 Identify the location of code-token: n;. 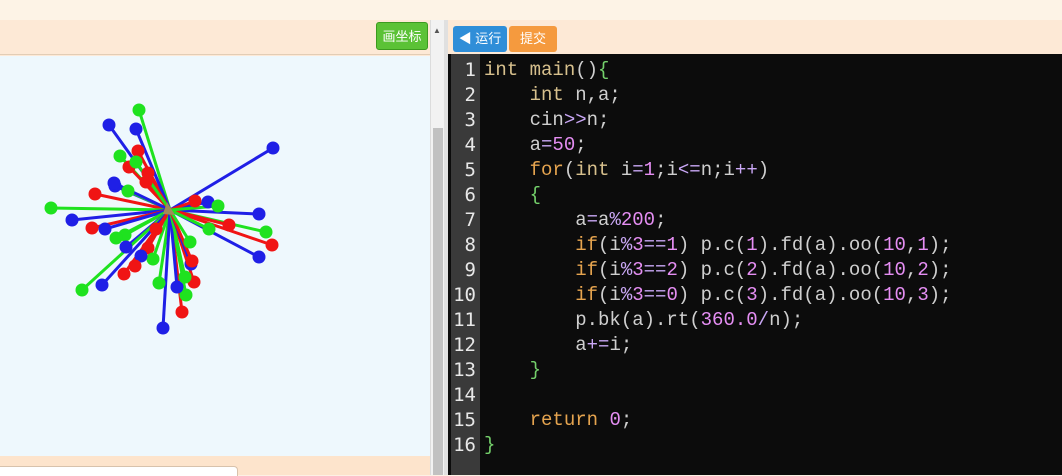
(598, 120).